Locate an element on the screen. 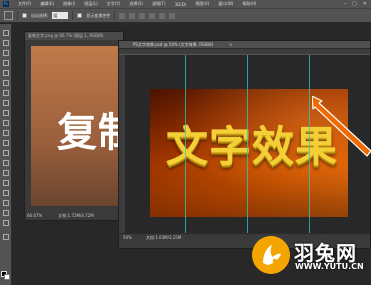 This screenshot has width=371, height=285. show-transform-label: 显示变换控件 is located at coordinates (98, 15).